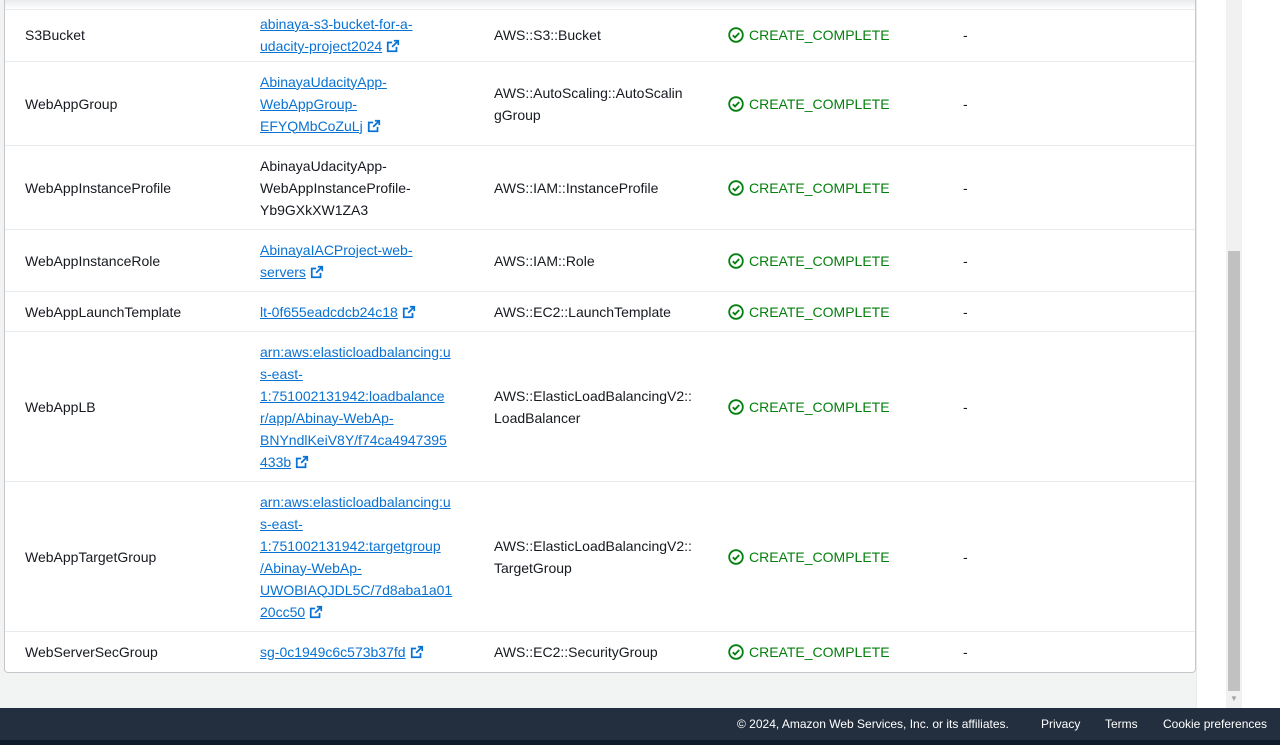  What do you see at coordinates (594, 260) in the screenshot?
I see `resource-type-cell: AWS::IAM::Role` at bounding box center [594, 260].